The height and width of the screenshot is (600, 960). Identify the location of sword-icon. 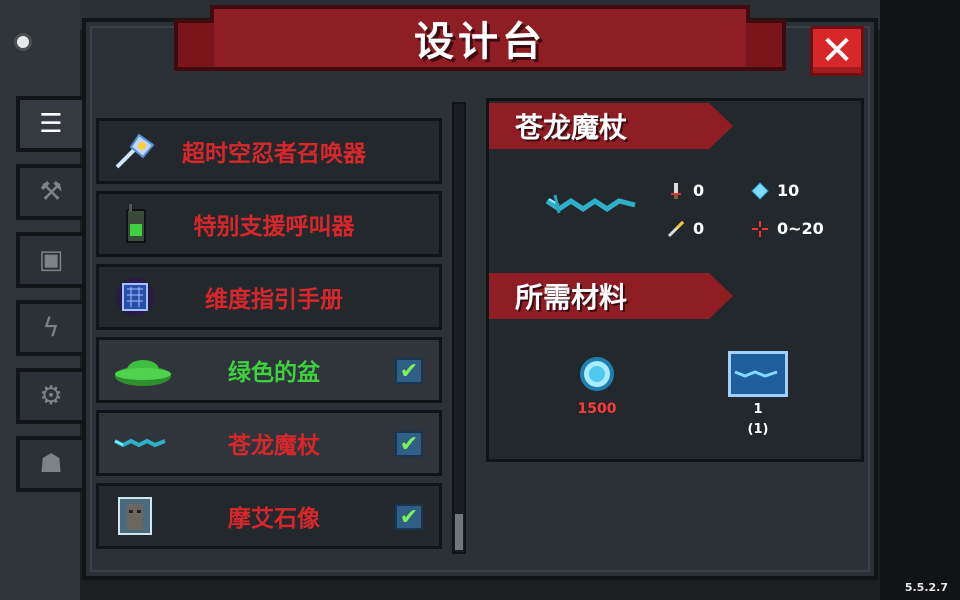
(676, 191).